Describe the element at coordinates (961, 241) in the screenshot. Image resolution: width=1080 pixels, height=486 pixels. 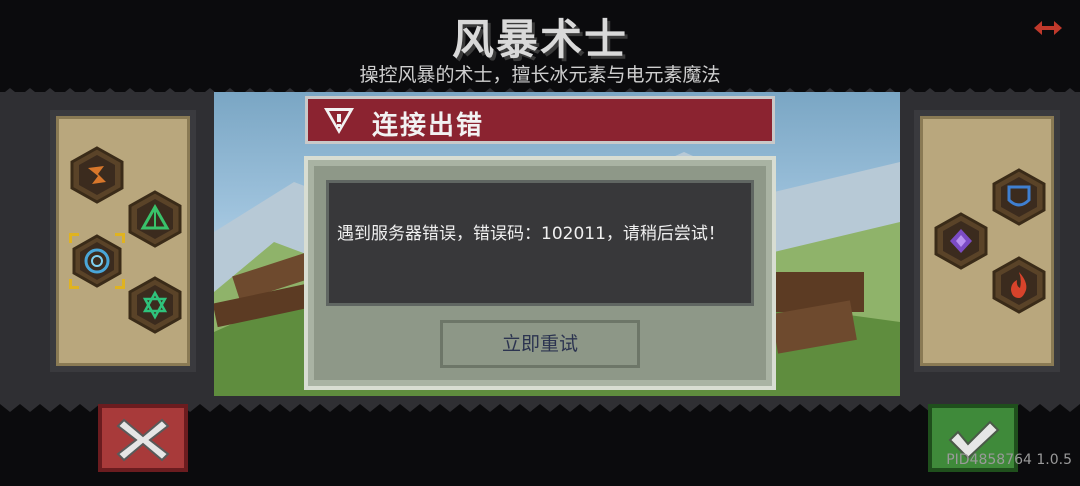
I see `purple-rune-skill-icon` at that location.